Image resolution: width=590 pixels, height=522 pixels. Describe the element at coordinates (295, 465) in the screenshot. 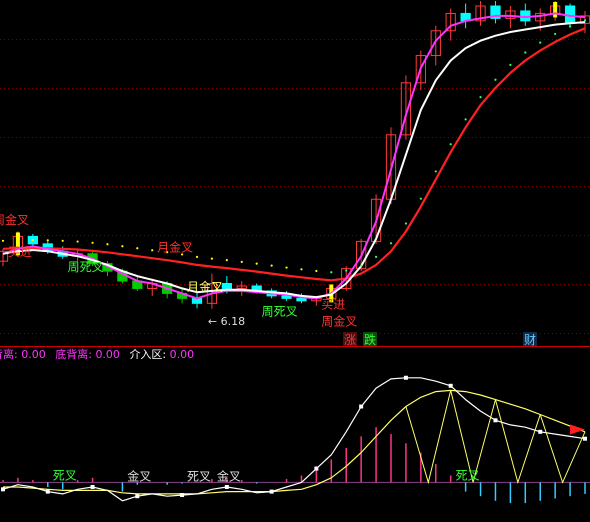

I see `indicator-histogram` at that location.